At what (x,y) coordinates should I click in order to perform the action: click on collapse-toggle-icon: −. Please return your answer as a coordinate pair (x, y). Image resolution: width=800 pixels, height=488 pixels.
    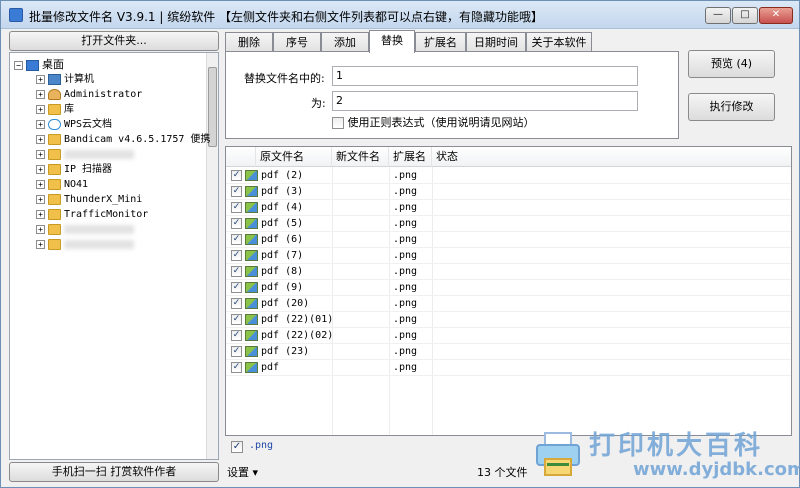
    Looking at the image, I should click on (18, 65).